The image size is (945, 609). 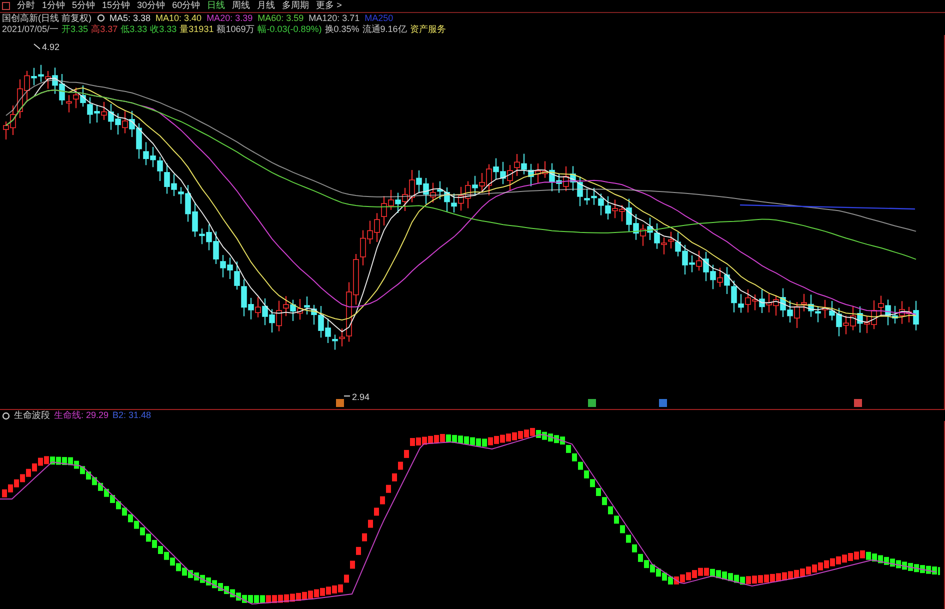 What do you see at coordinates (334, 18) in the screenshot?
I see `moving-average-reading: MA120: 3.71` at bounding box center [334, 18].